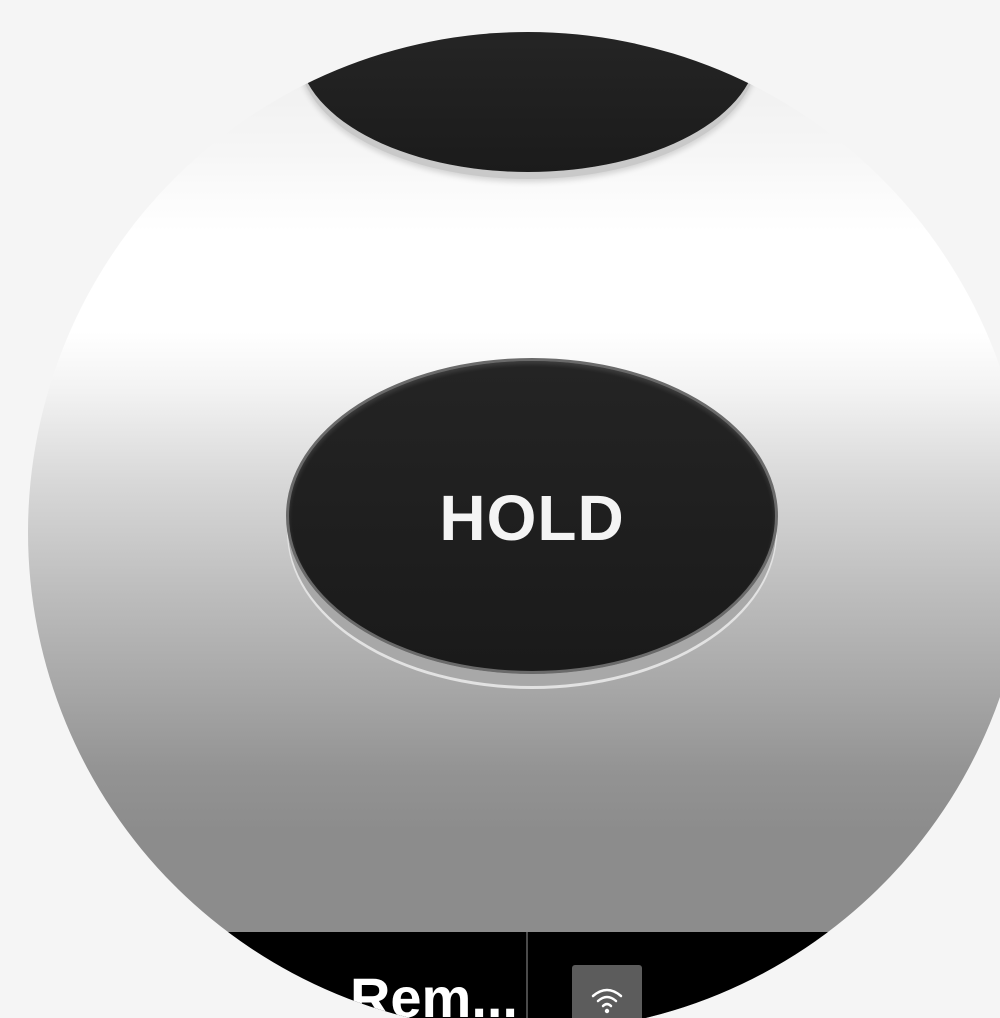 This screenshot has height=1018, width=1000. What do you see at coordinates (528, 102) in the screenshot?
I see `top-button: JS` at bounding box center [528, 102].